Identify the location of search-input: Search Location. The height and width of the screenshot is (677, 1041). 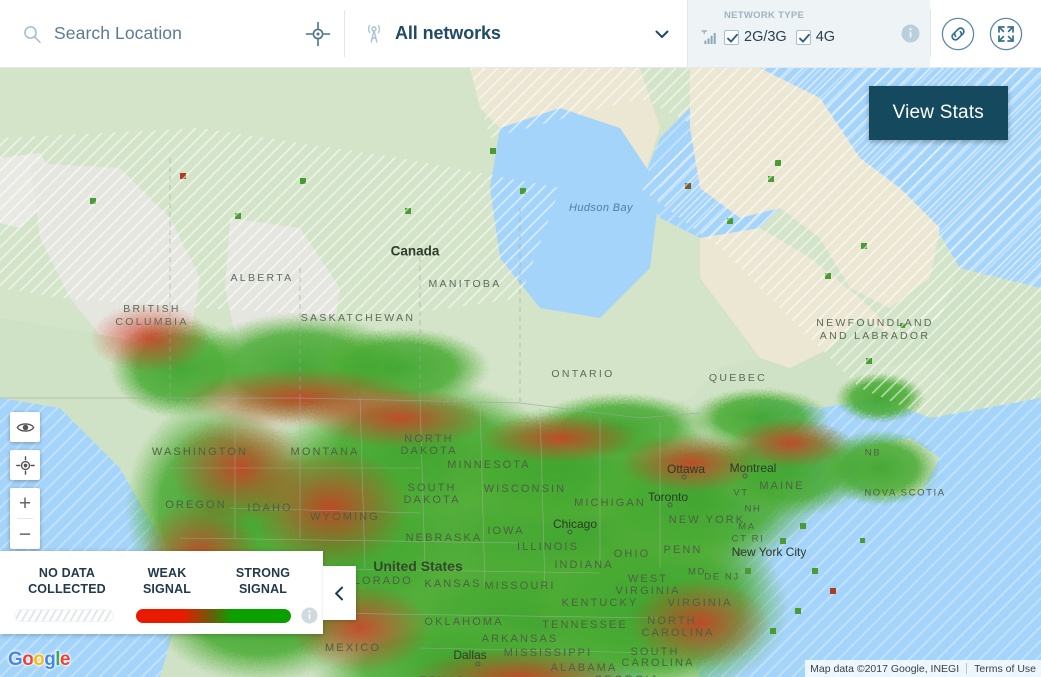
(179, 33).